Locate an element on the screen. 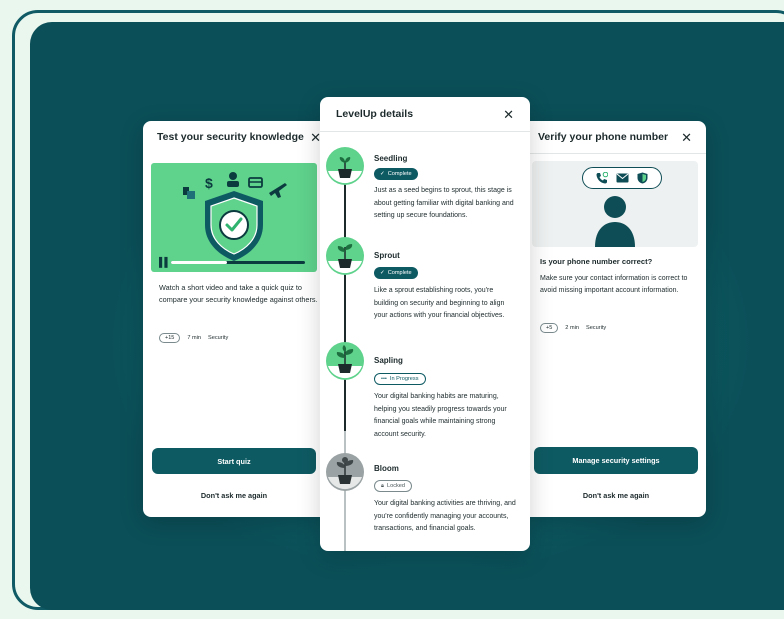 The image size is (784, 619). stage-name: Seedling is located at coordinates (391, 158).